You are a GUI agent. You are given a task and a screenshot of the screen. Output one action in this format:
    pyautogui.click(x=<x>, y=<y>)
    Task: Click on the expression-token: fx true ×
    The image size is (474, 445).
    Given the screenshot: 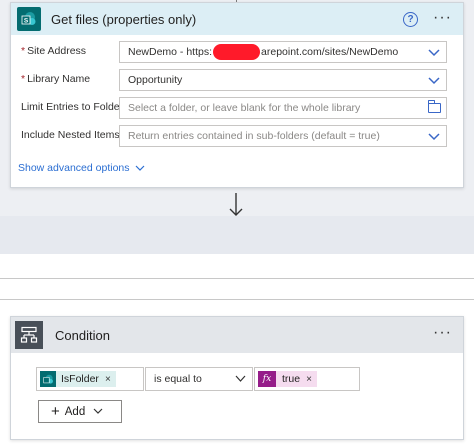 What is the action you would take?
    pyautogui.click(x=287, y=379)
    